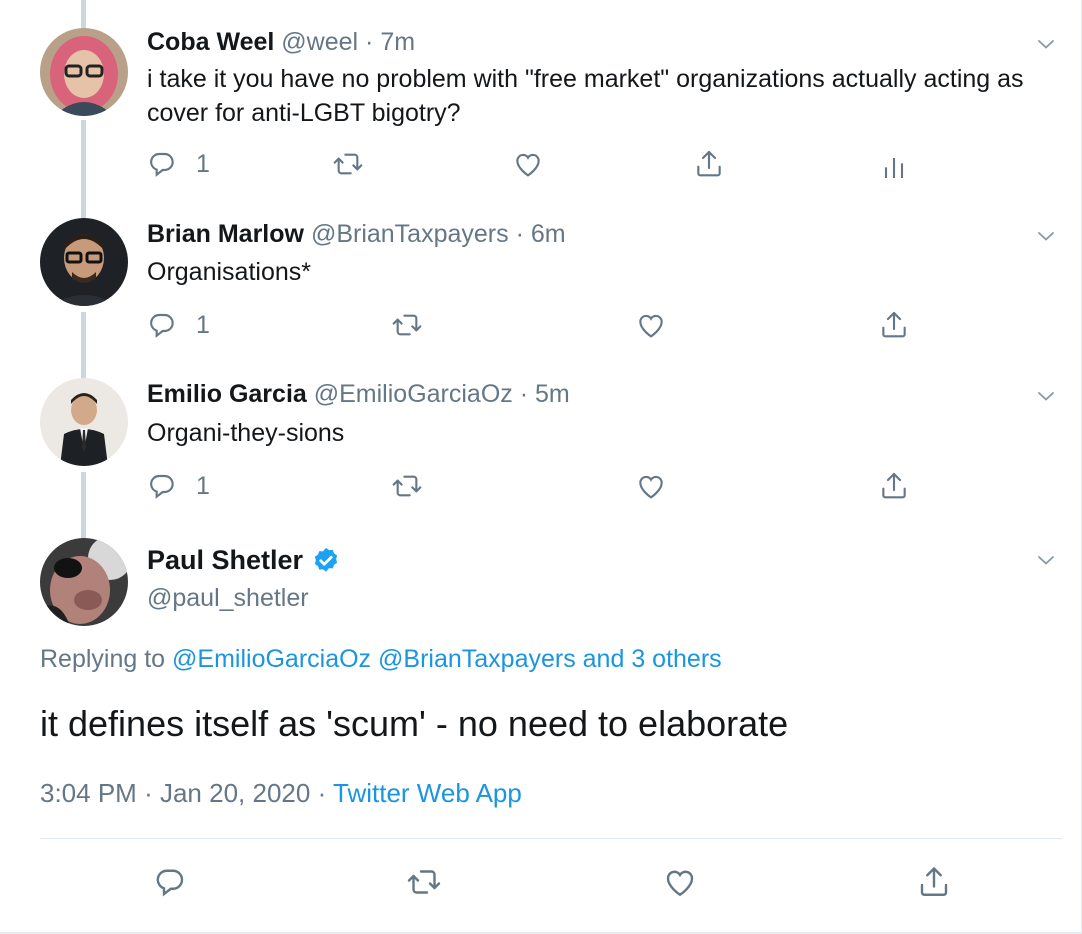 The width and height of the screenshot is (1082, 934). What do you see at coordinates (229, 272) in the screenshot?
I see `tweet-text: Organisations*` at bounding box center [229, 272].